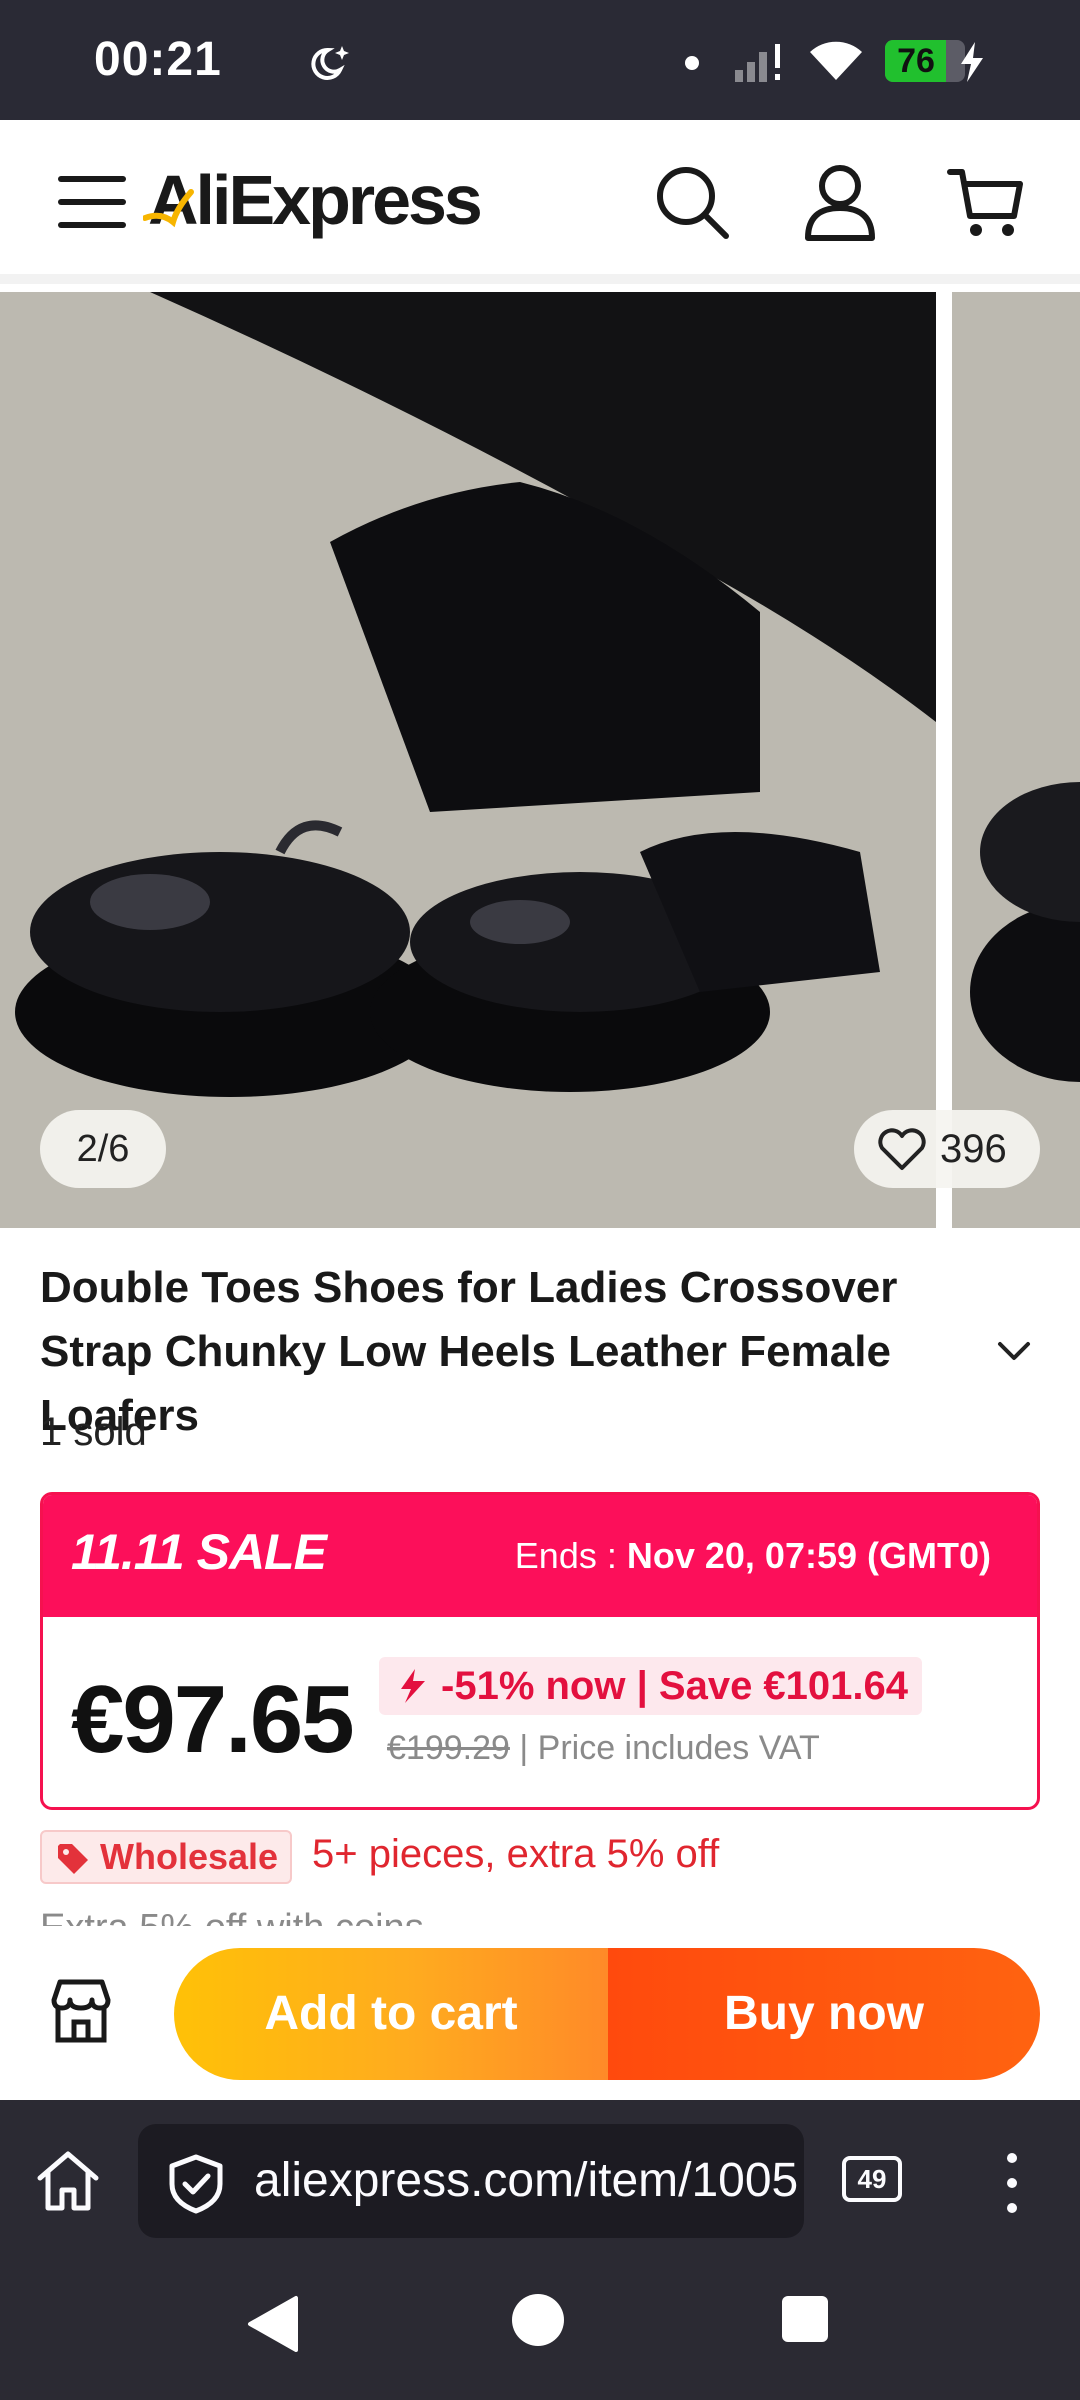  I want to click on cart-icon, so click(986, 202).